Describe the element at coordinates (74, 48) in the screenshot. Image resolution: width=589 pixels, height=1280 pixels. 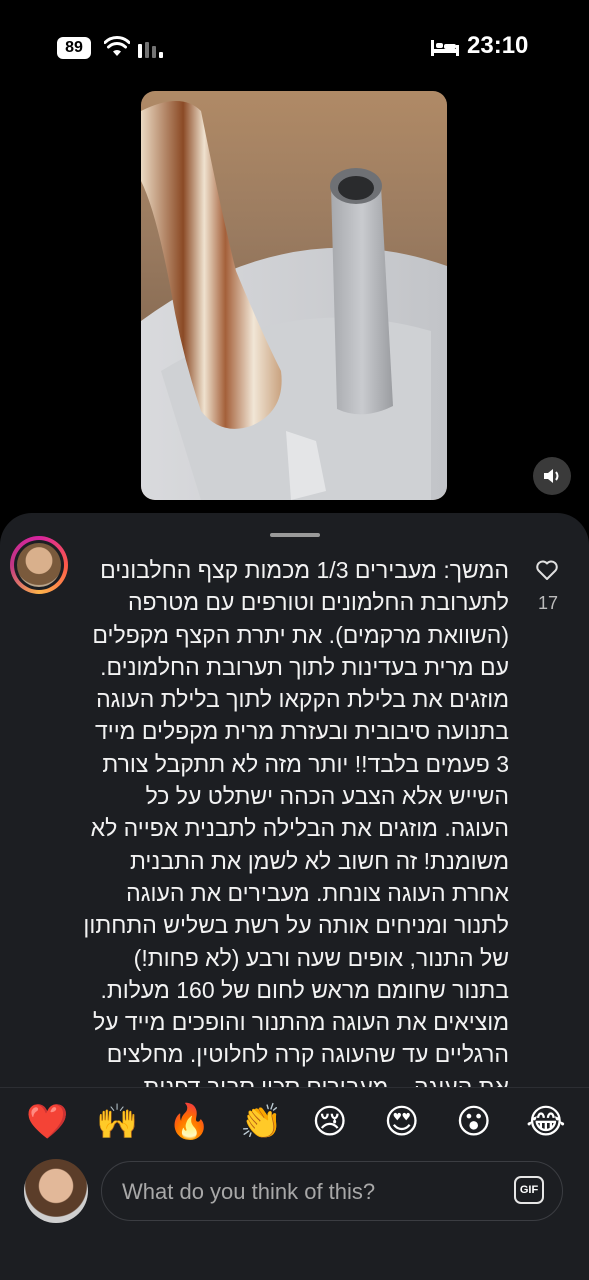
I see `battery-indicator: 89` at that location.